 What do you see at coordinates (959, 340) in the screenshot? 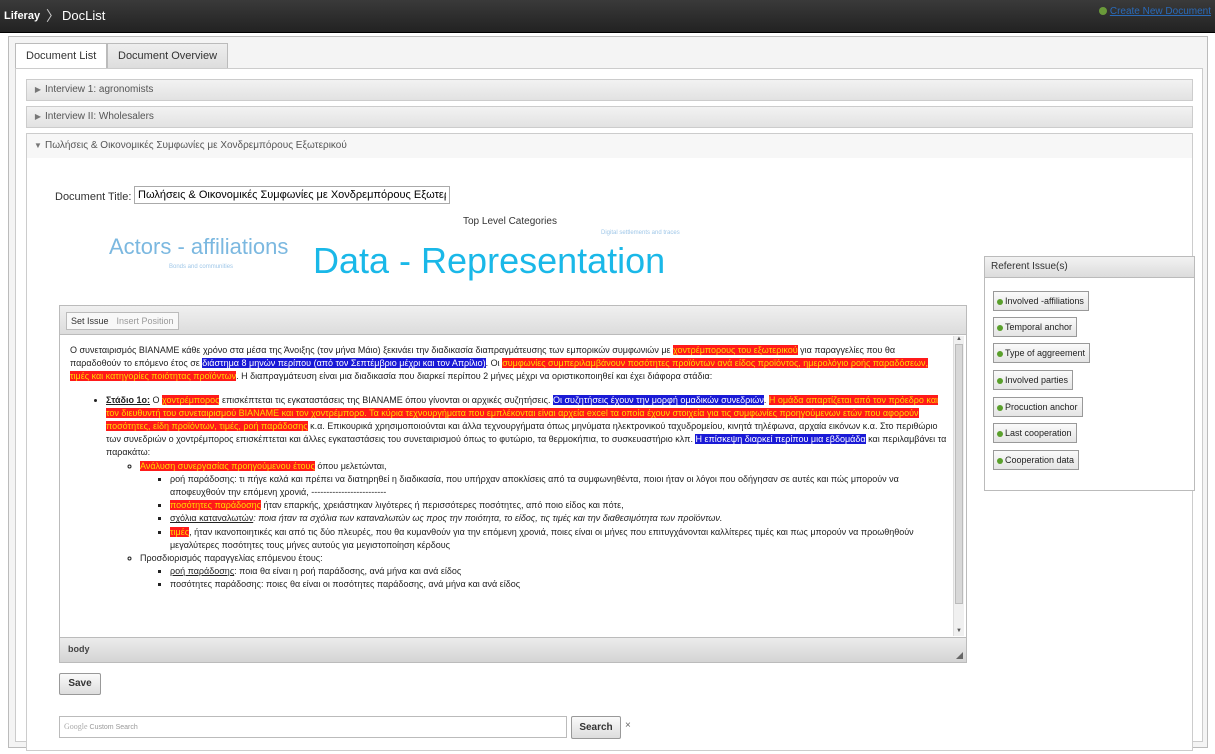
I see `scroll-up-icon: ▲` at bounding box center [959, 340].